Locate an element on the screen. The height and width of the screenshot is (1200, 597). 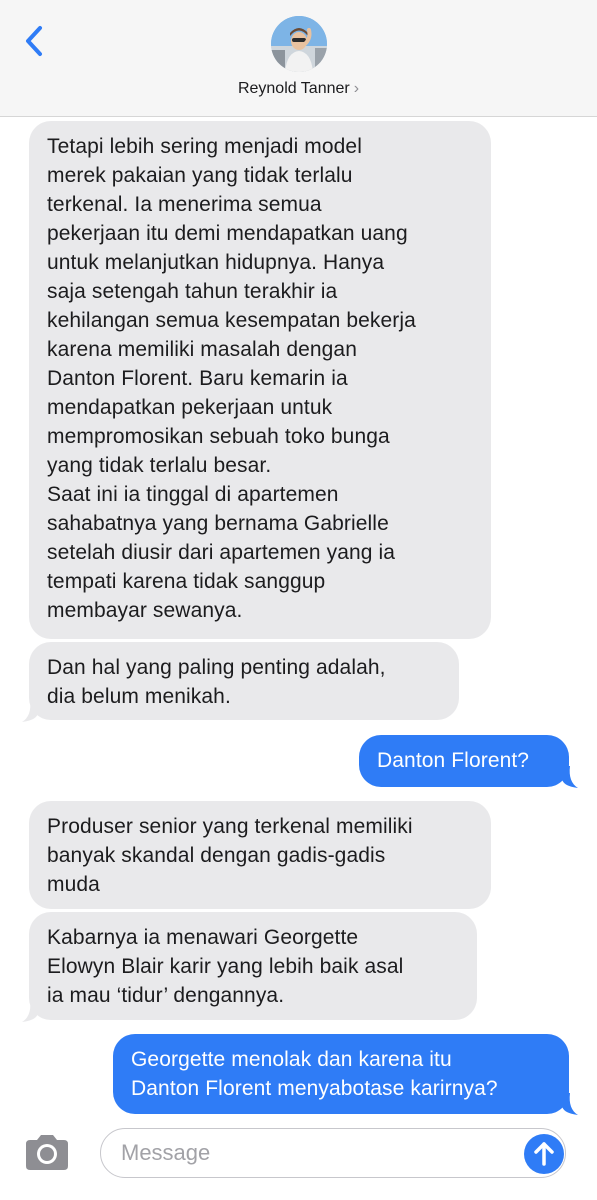
conversation-header: Reynold Tanner › is located at coordinates (298, 58).